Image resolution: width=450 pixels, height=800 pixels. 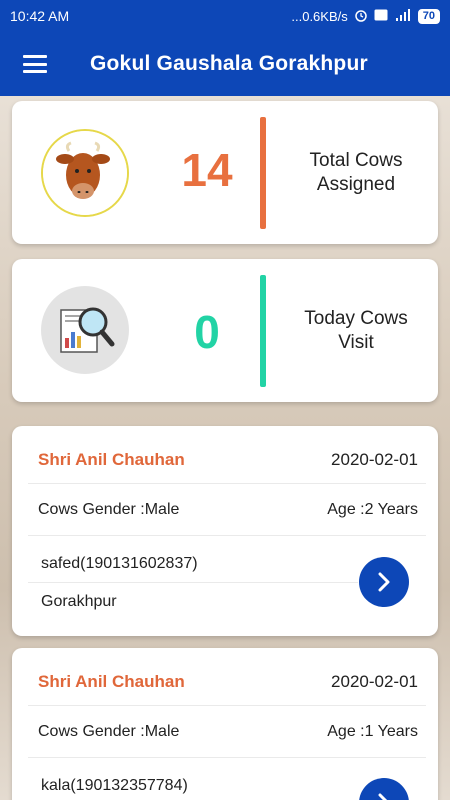 I want to click on app-bar: Gokul Gaushala Gorakhpur, so click(x=225, y=64).